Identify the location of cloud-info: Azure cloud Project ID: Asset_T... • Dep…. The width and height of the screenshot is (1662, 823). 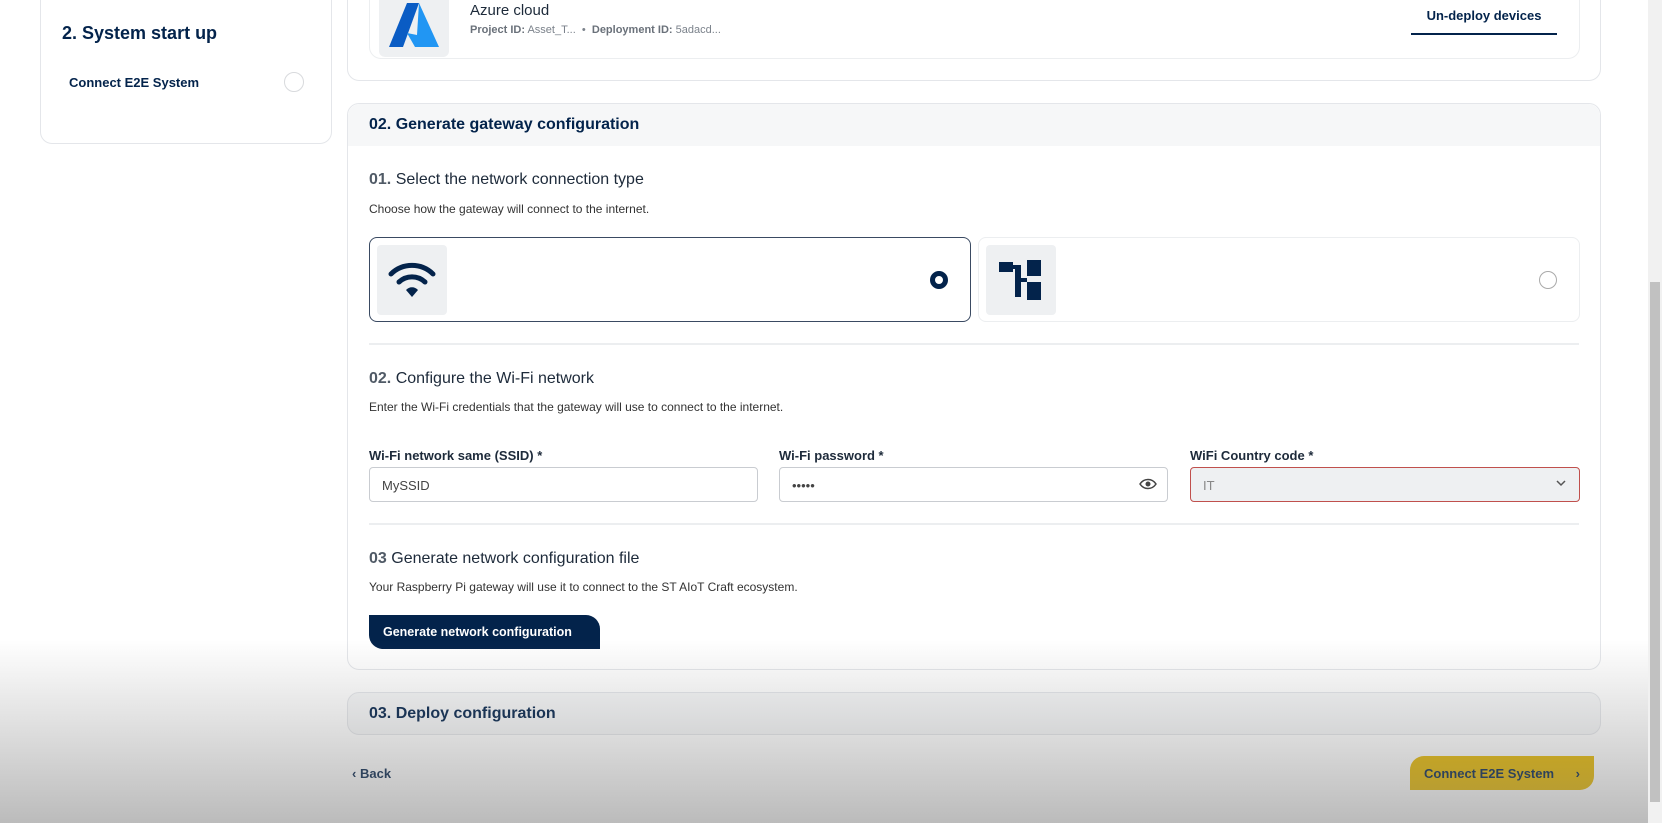
(974, 29).